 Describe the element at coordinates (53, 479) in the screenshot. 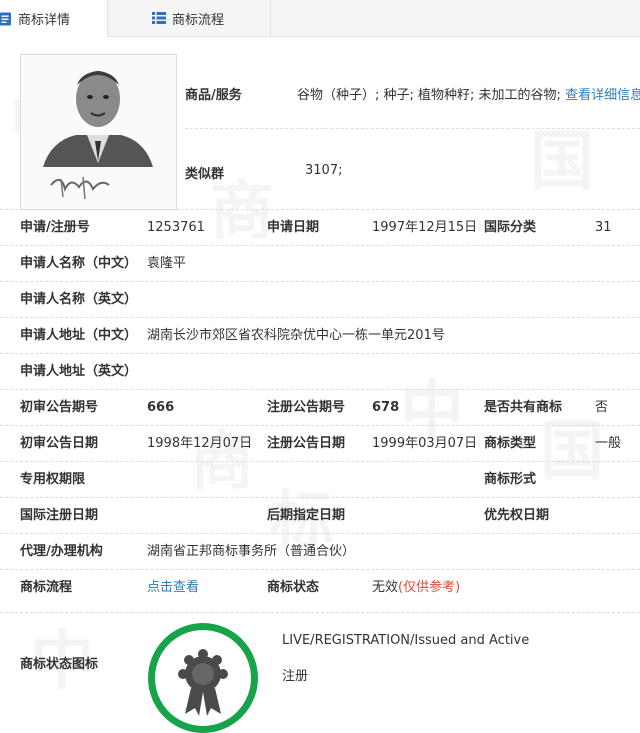

I see `exclusive-period-label: 专用权期限` at that location.